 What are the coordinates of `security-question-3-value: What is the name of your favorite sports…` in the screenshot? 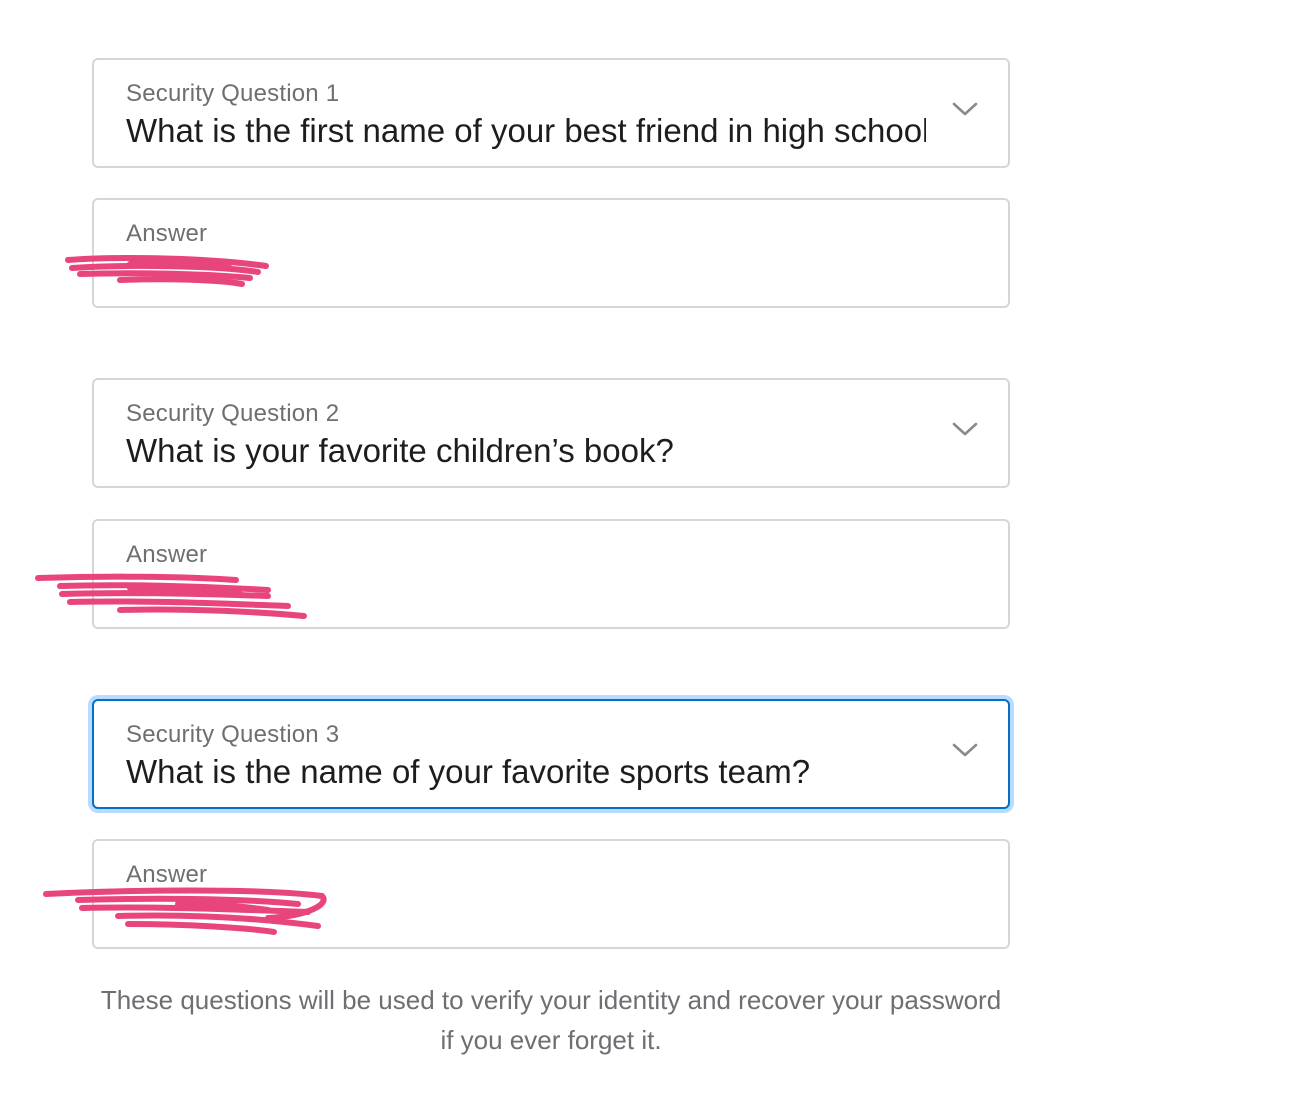 It's located at (468, 771).